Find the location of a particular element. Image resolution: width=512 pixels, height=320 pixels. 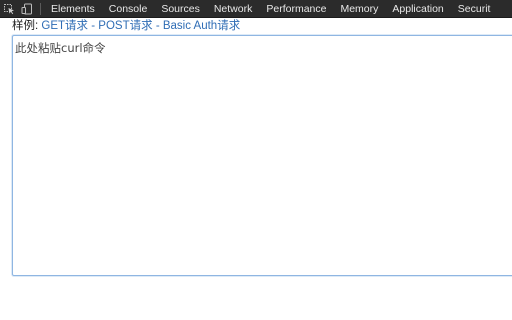

tab-sources: Sources is located at coordinates (180, 8).